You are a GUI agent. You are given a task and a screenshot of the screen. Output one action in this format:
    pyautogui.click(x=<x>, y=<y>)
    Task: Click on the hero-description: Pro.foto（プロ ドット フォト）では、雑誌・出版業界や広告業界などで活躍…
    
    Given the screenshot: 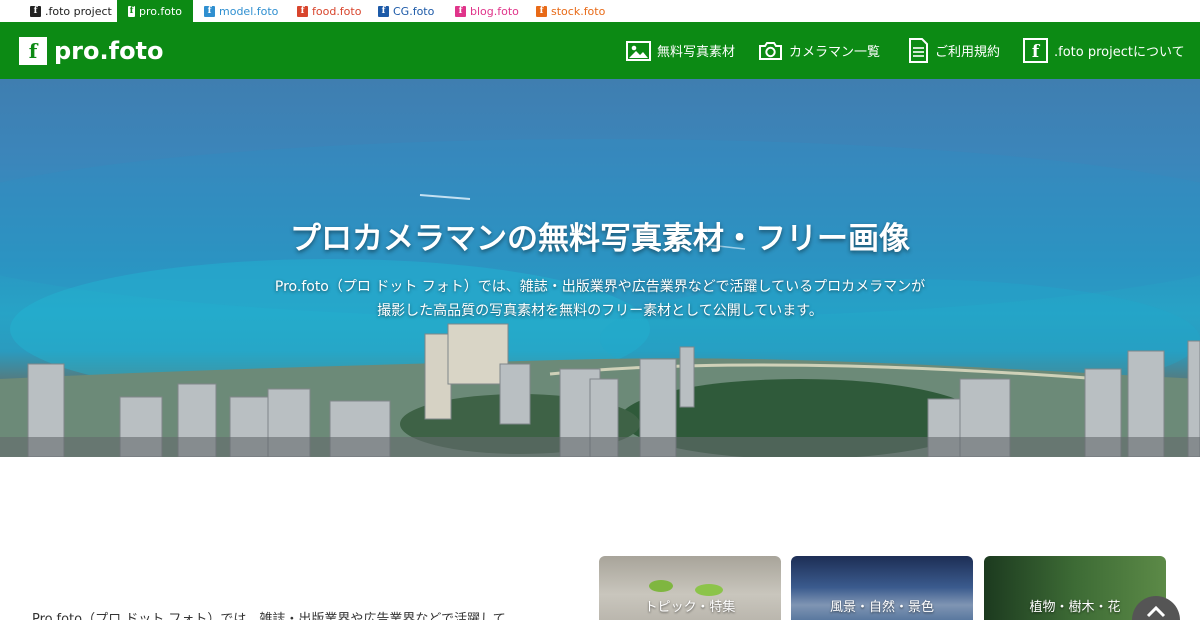 What is the action you would take?
    pyautogui.click(x=600, y=299)
    